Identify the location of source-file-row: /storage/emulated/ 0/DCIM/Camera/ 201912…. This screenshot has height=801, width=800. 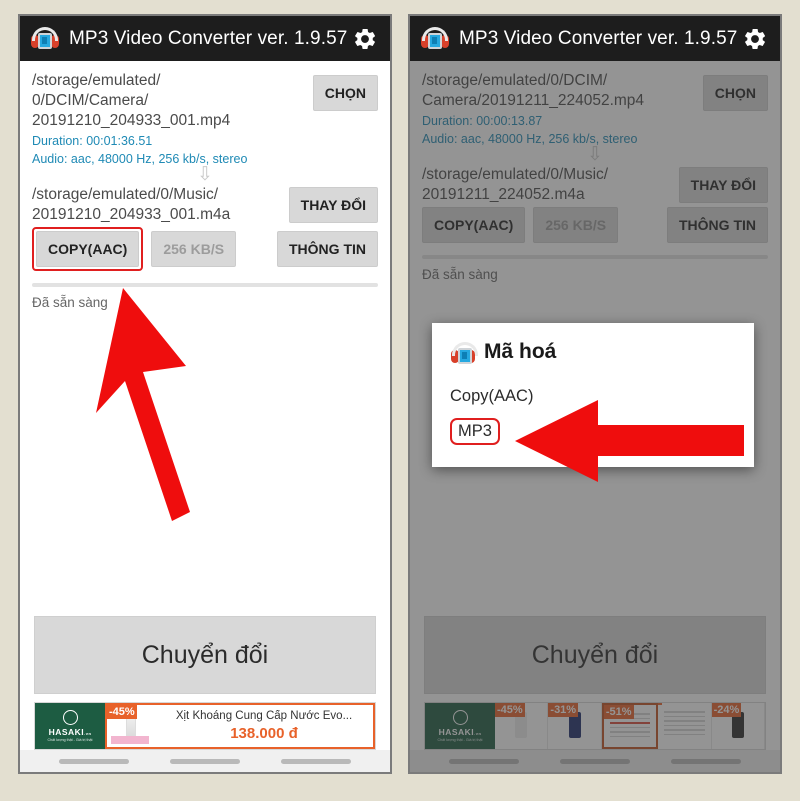
(205, 114).